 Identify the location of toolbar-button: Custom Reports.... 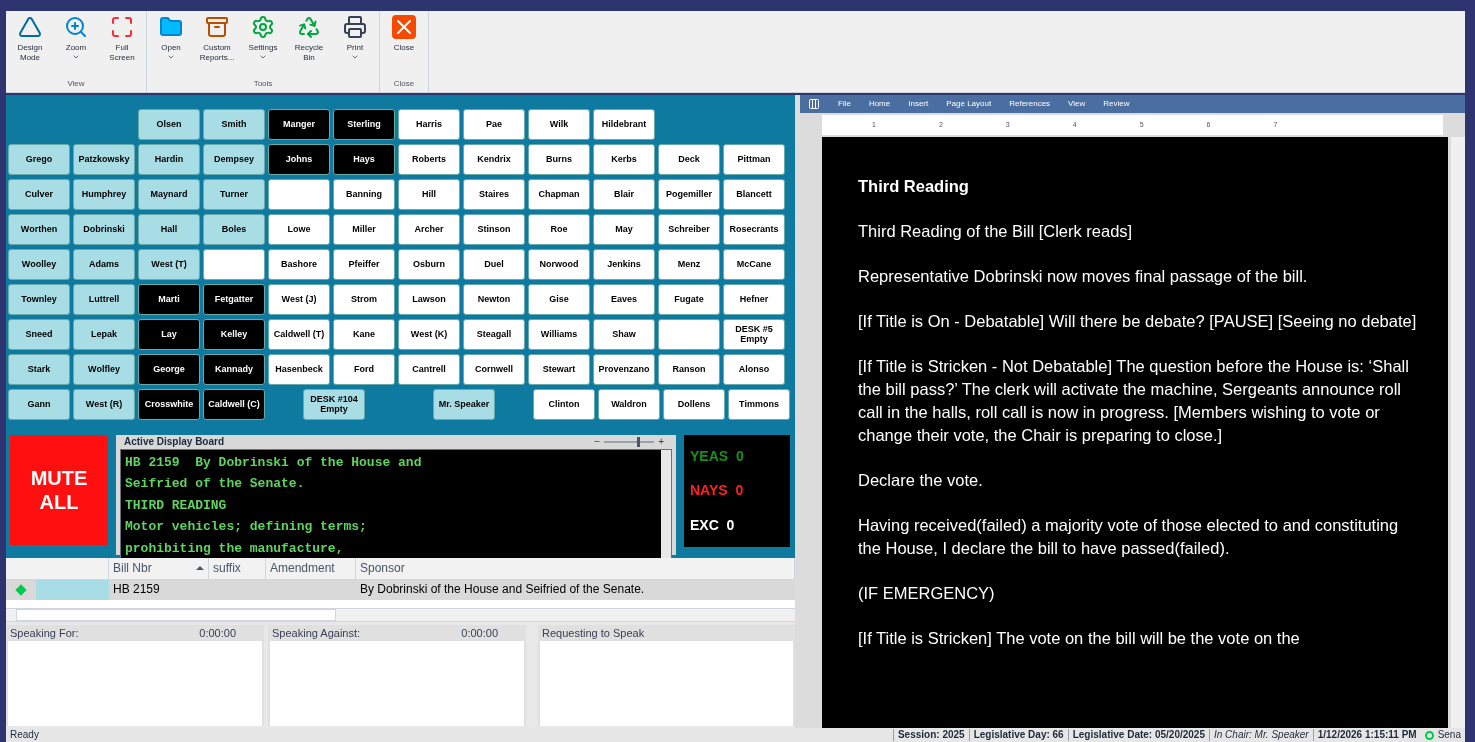
(217, 46).